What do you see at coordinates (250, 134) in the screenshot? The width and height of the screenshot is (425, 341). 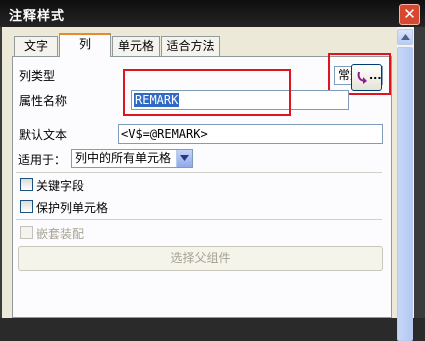 I see `default-text-input: <V$=@REMARK>` at bounding box center [250, 134].